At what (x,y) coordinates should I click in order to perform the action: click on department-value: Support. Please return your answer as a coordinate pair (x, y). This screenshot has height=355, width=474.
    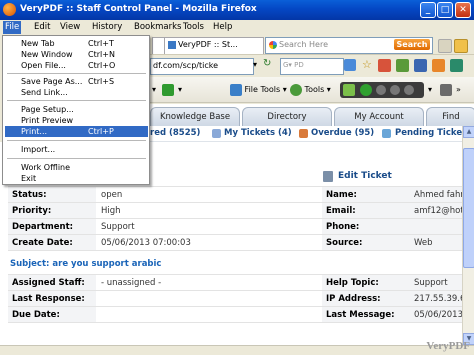
    Looking at the image, I should click on (118, 227).